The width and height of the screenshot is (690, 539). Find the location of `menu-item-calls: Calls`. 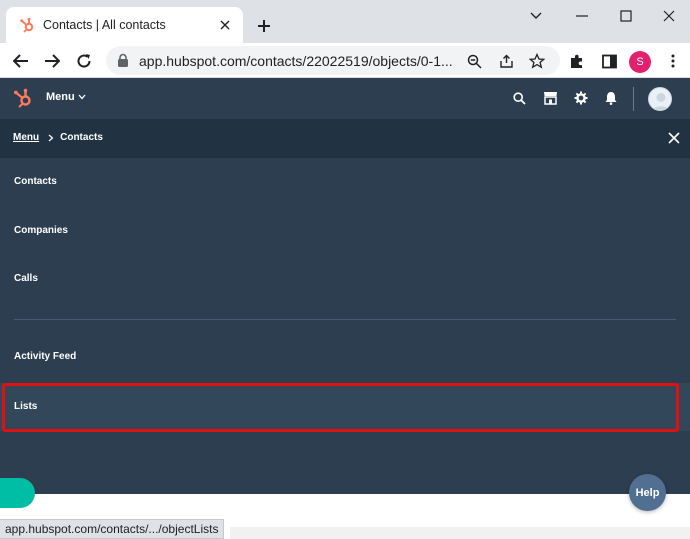

menu-item-calls: Calls is located at coordinates (345, 279).